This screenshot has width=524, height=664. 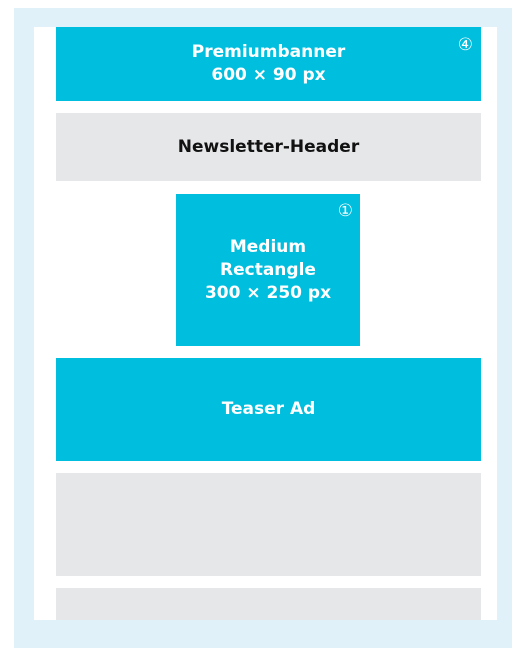 I want to click on medium-rectangle-title-line-1: Medium, so click(x=268, y=246).